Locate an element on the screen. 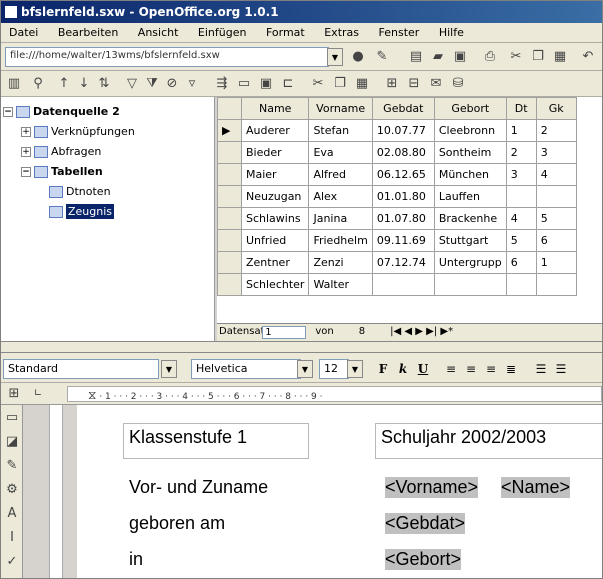  tree-root: − Datenquelle 2 is located at coordinates (61, 111).